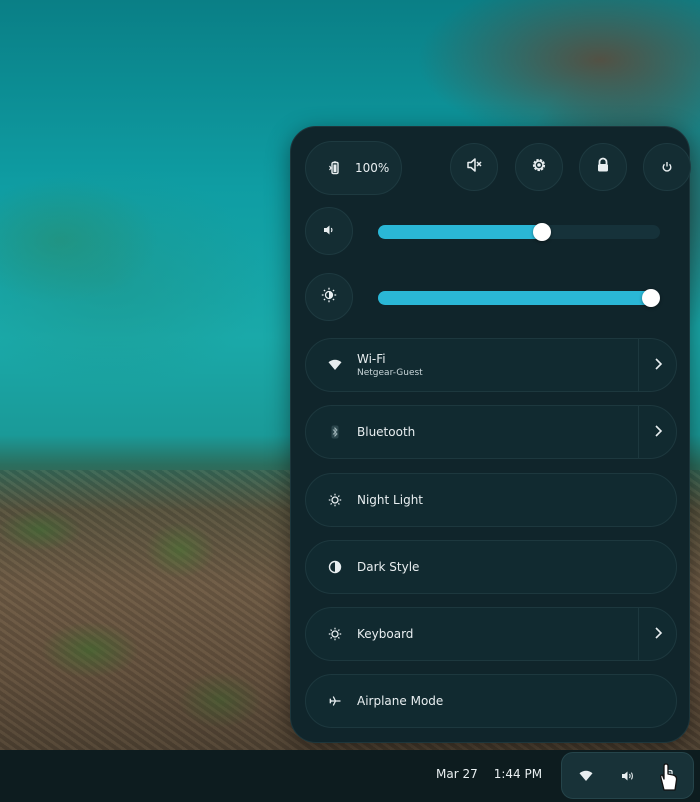 The image size is (700, 802). I want to click on dark-style-title: Dark Style, so click(388, 567).